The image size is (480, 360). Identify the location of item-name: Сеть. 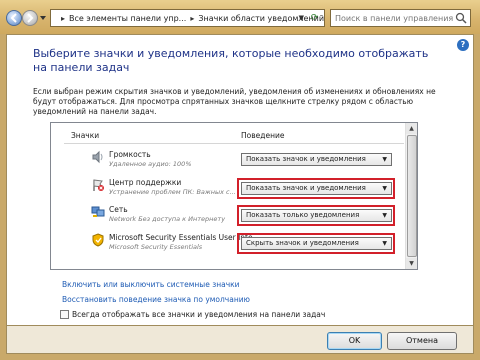
(118, 209).